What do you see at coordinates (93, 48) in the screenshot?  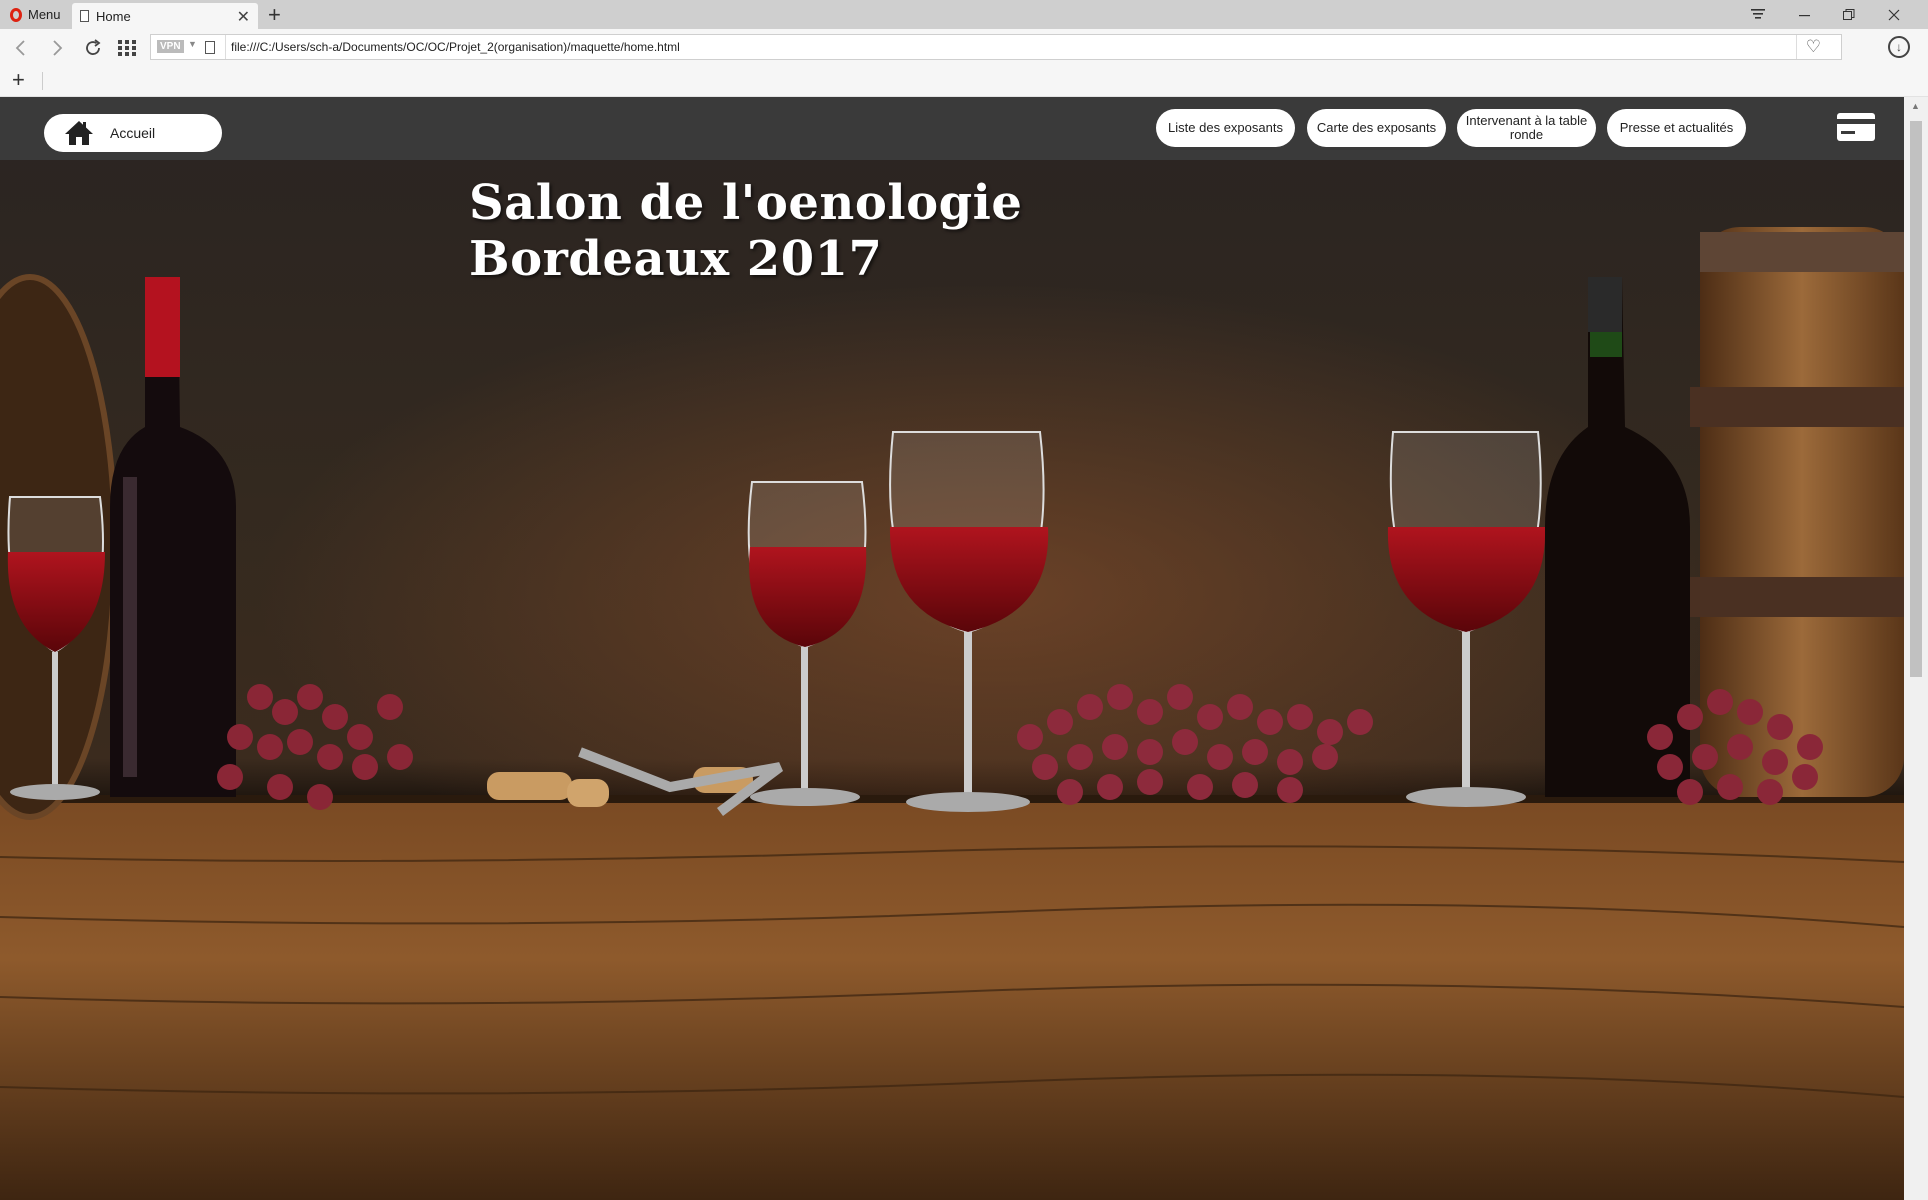 I see `reload-icon` at bounding box center [93, 48].